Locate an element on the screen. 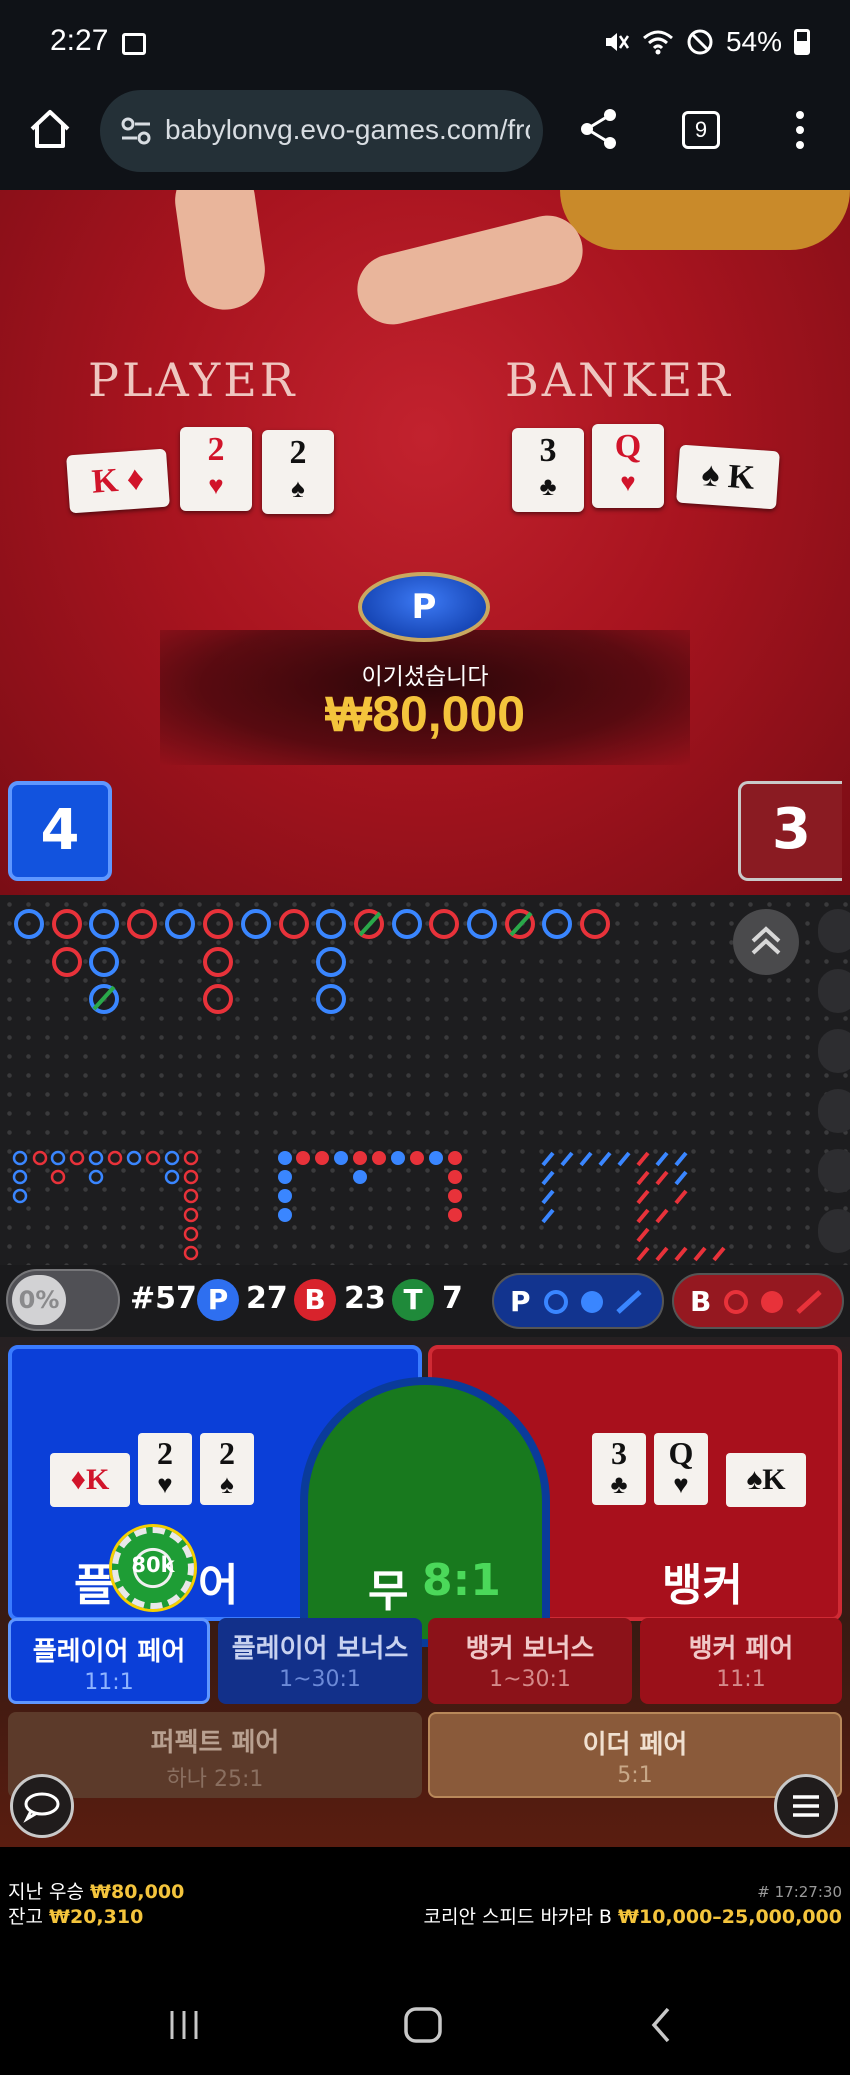  collapse-roadmap-button is located at coordinates (766, 942).